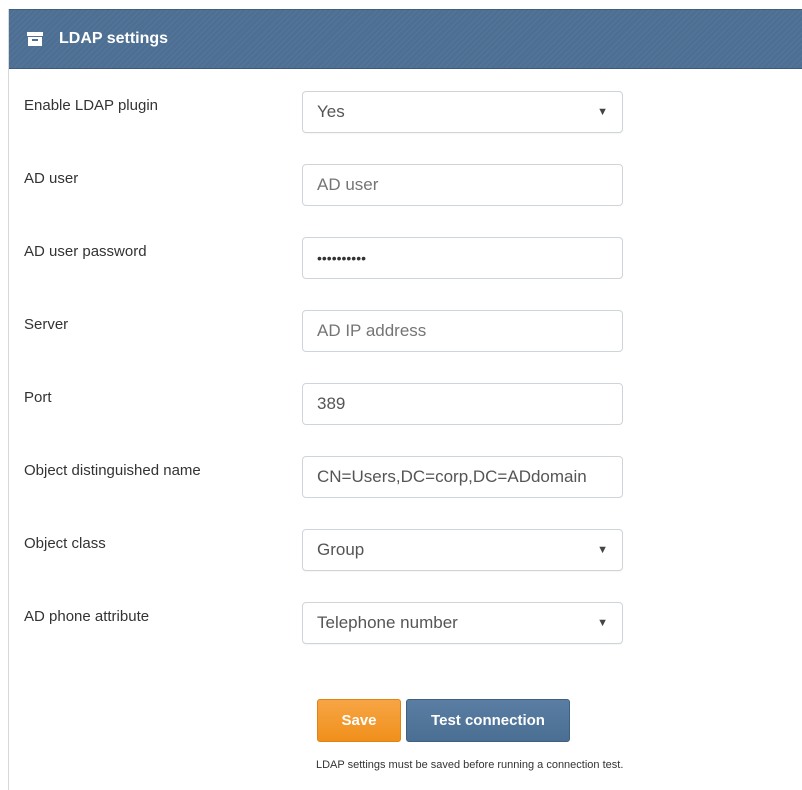 This screenshot has width=802, height=790. I want to click on port-value: 389, so click(331, 403).